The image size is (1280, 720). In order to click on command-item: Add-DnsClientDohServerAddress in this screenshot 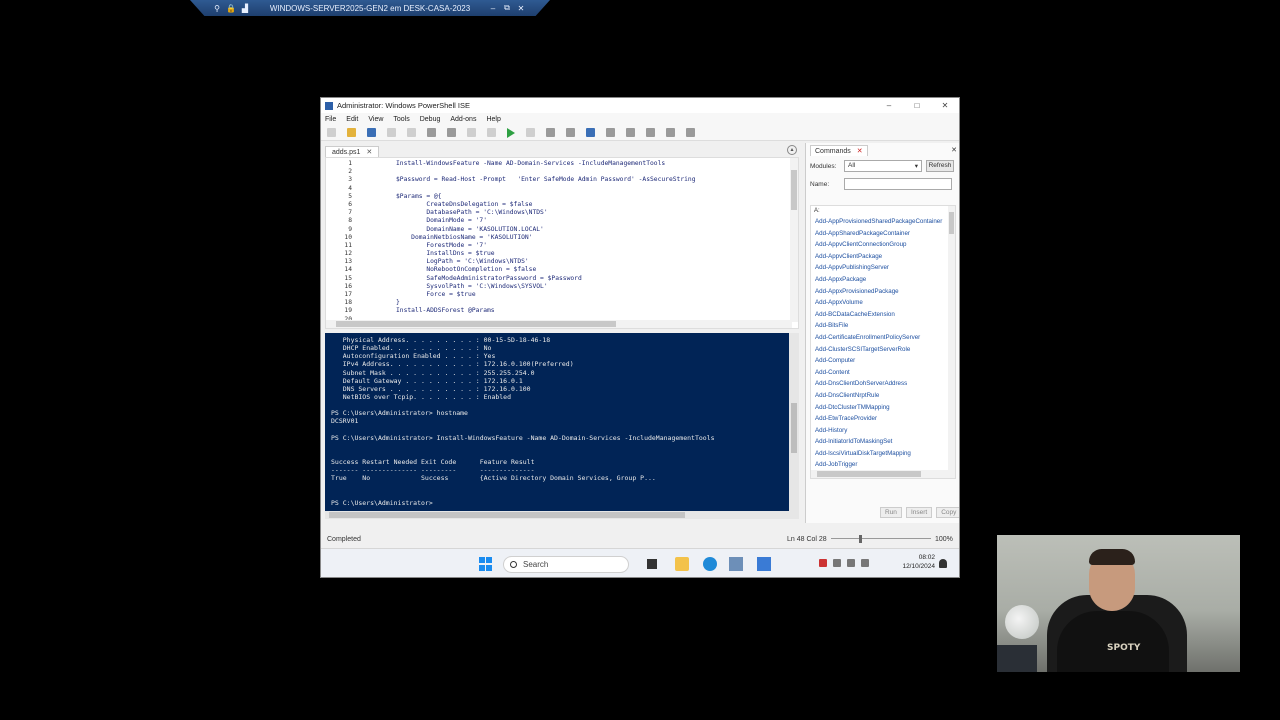, I will do `click(883, 384)`.